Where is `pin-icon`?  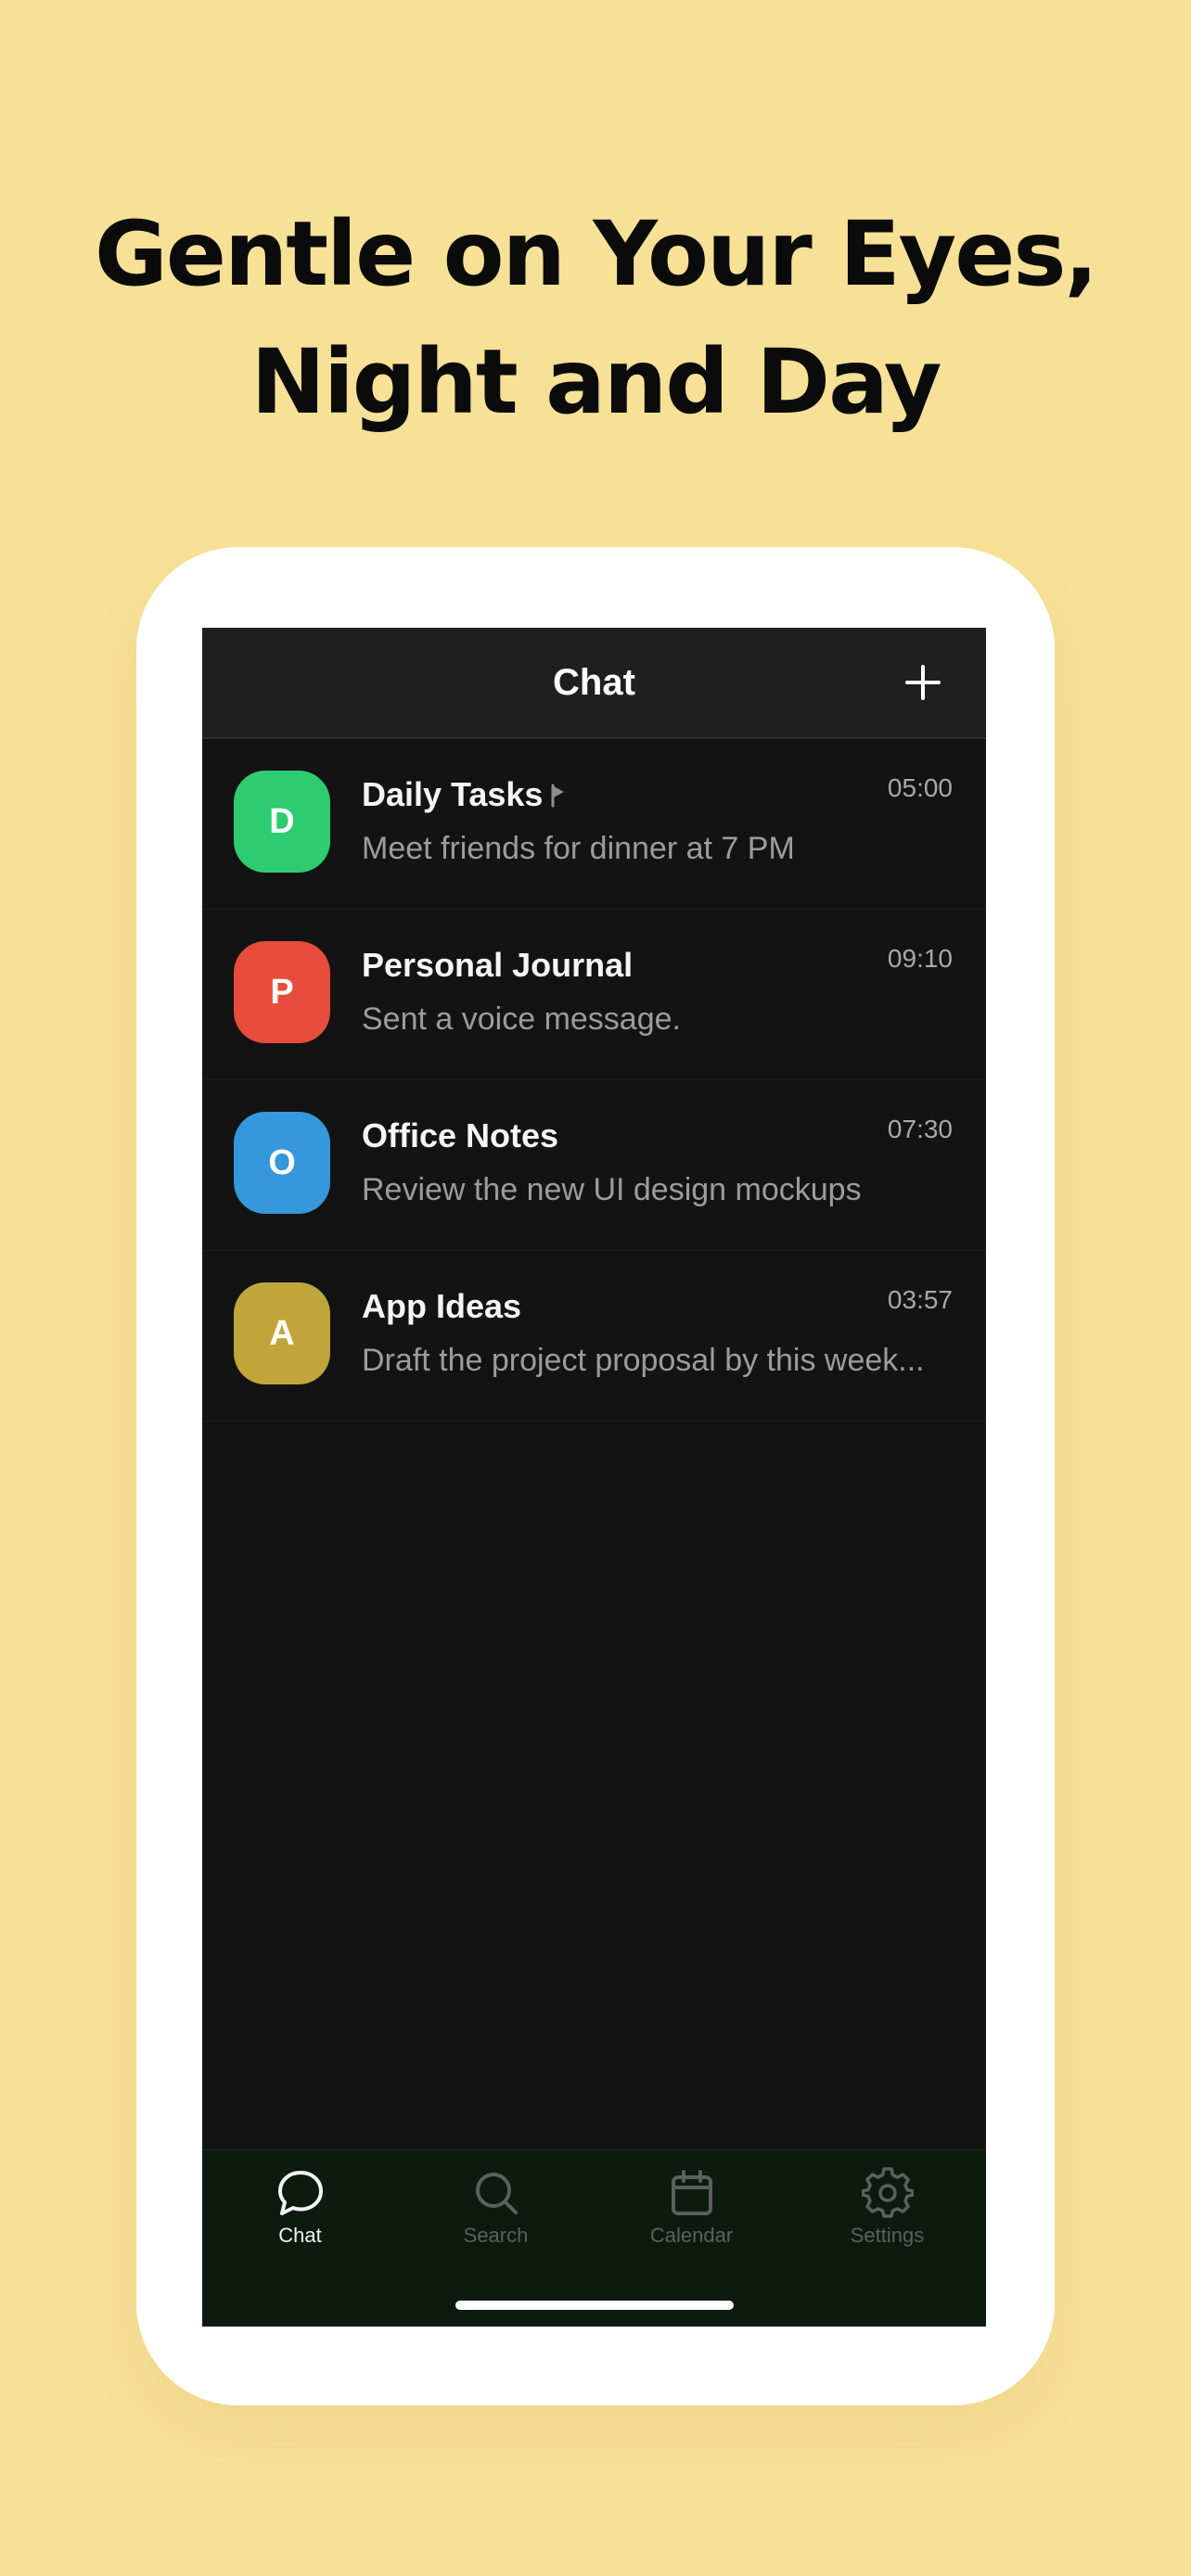 pin-icon is located at coordinates (558, 796).